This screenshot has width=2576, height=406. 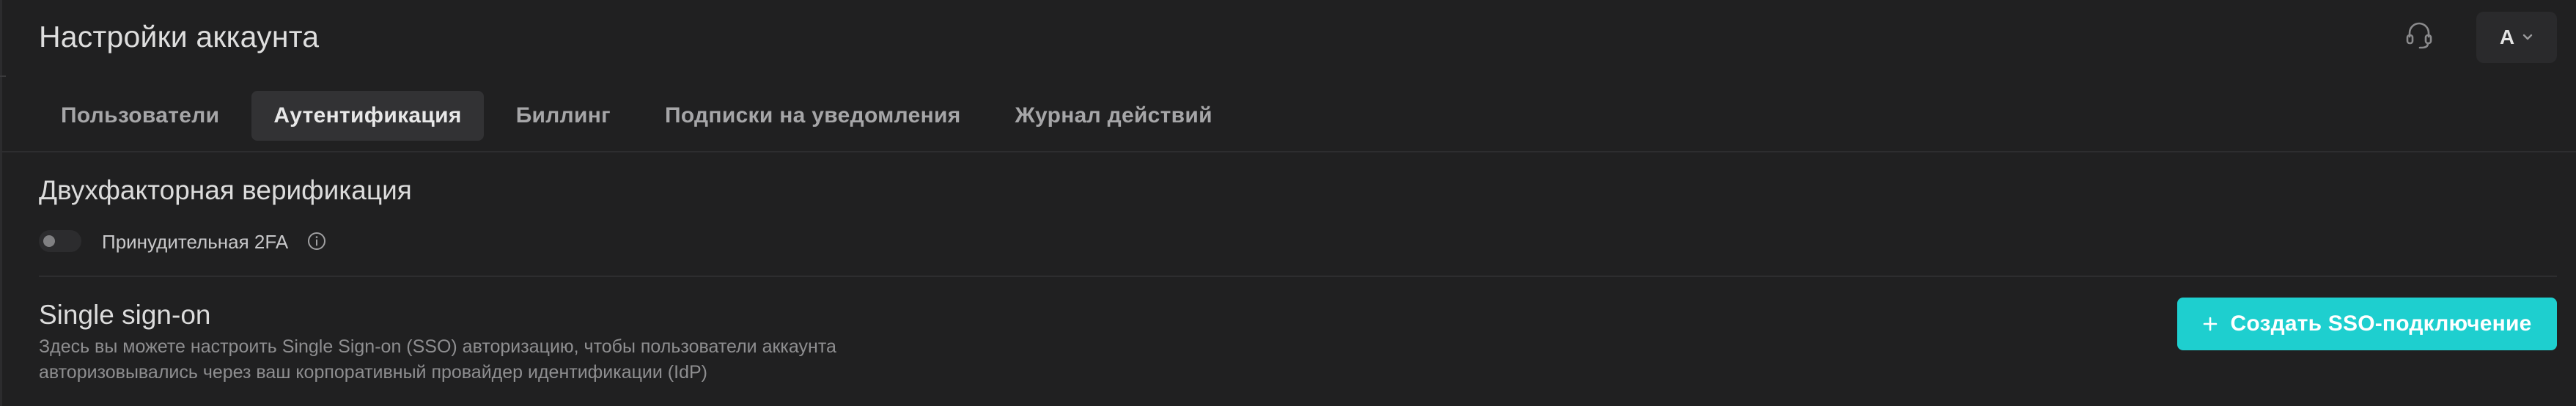 I want to click on force-2fa-label: Принудительная 2FA, so click(x=195, y=242).